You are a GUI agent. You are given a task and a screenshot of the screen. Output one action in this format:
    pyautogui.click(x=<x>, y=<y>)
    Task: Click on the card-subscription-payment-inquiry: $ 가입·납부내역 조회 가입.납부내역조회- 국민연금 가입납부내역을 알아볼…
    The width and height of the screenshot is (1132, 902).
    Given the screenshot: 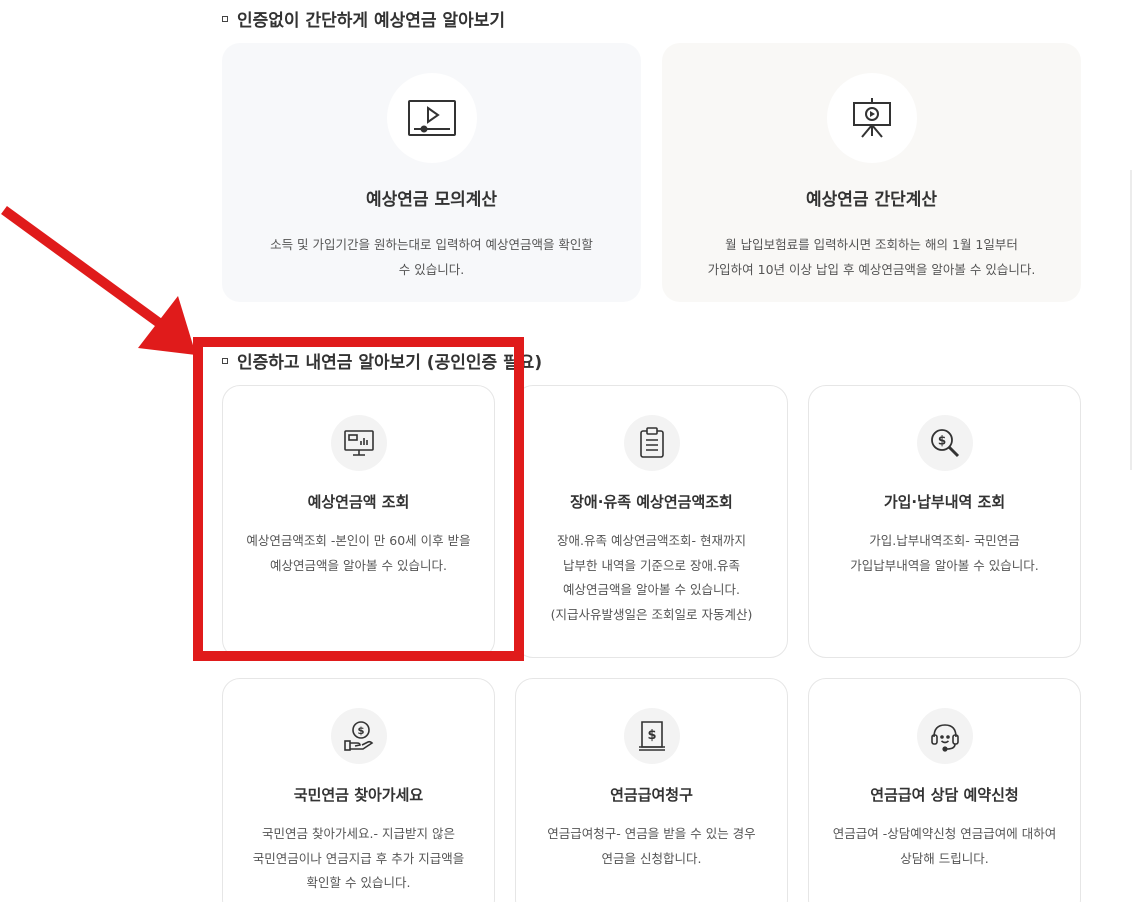 What is the action you would take?
    pyautogui.click(x=944, y=521)
    